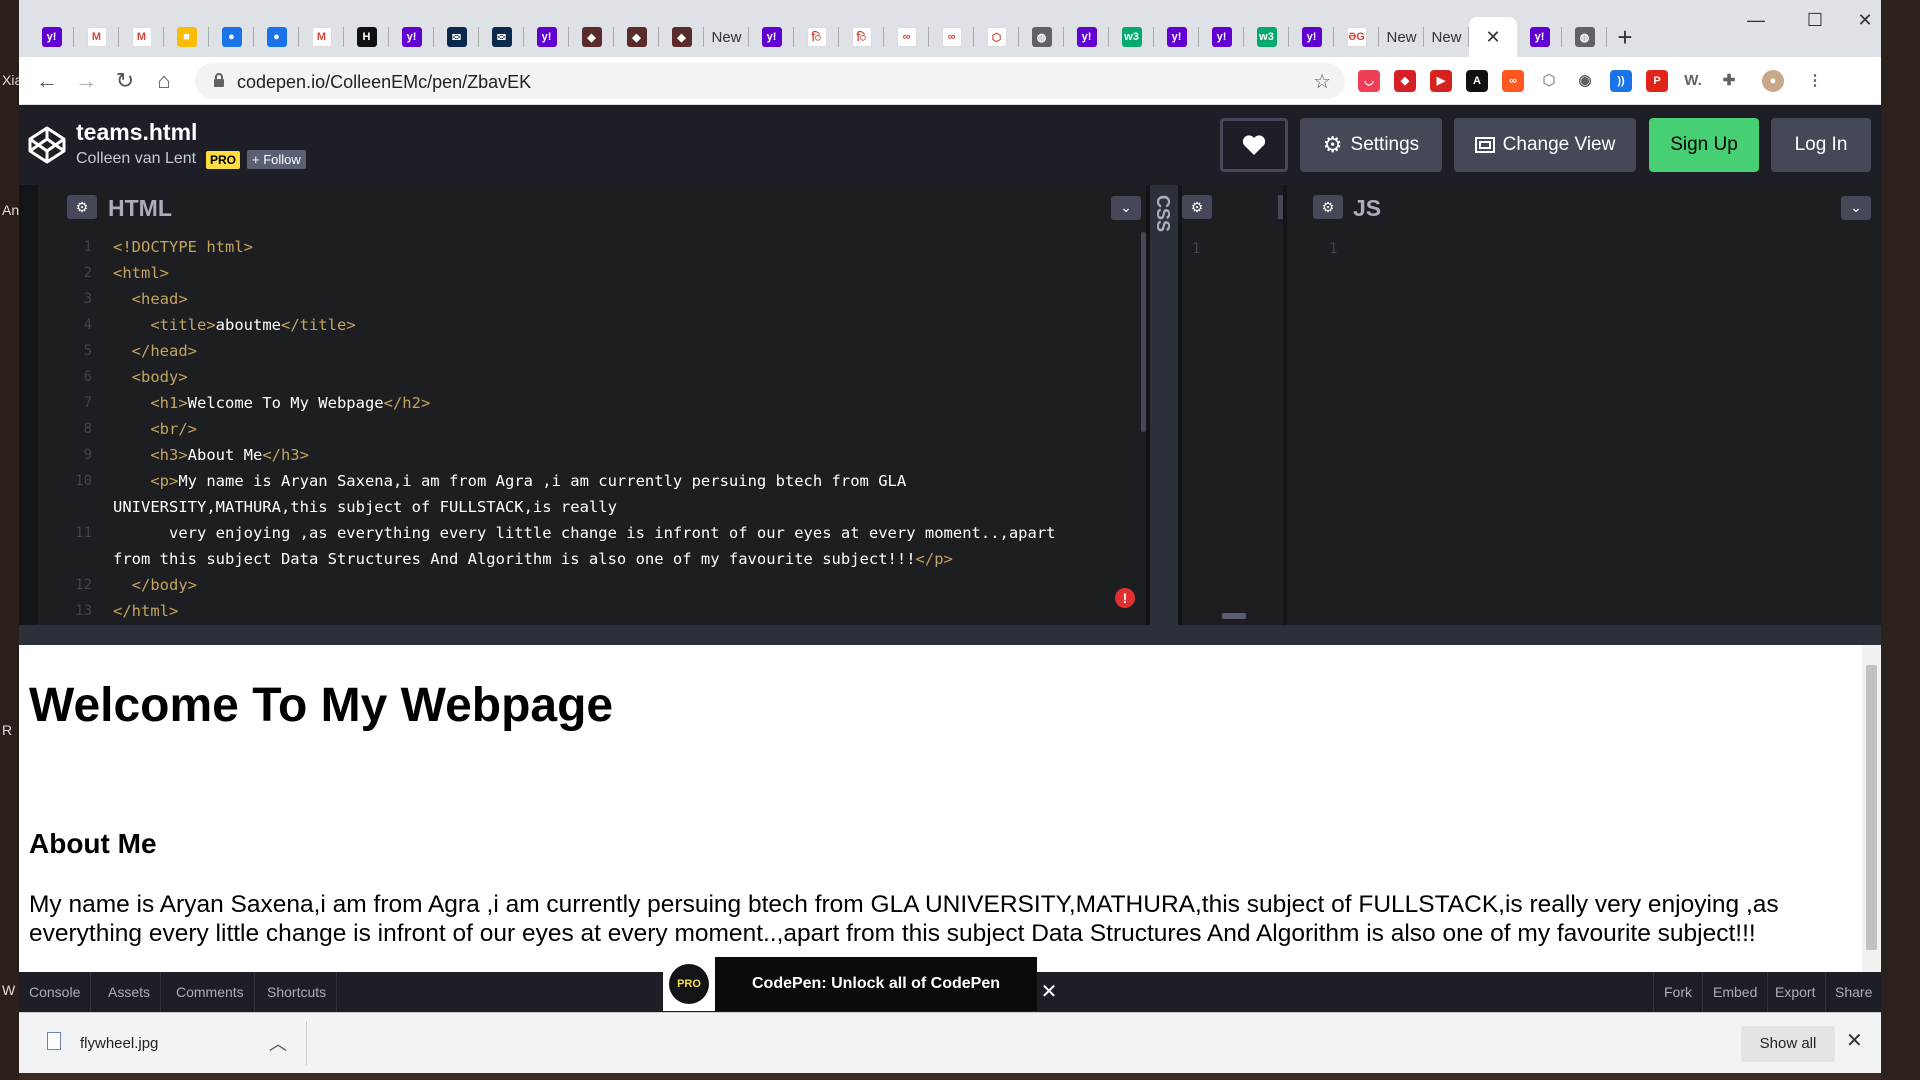 This screenshot has width=1920, height=1080. Describe the element at coordinates (82, 207) in the screenshot. I see `html-settings-gear-icon: ⚙` at that location.